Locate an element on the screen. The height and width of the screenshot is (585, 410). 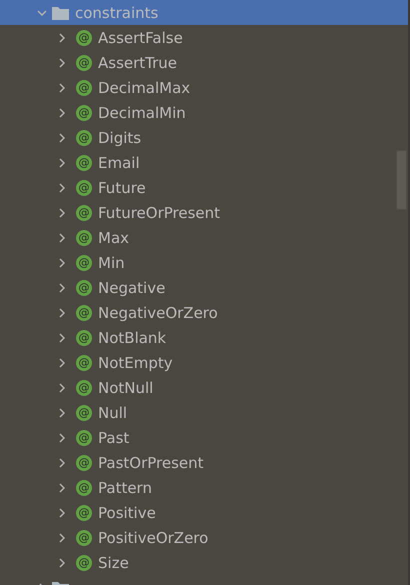
annotation-name: Positive is located at coordinates (127, 513).